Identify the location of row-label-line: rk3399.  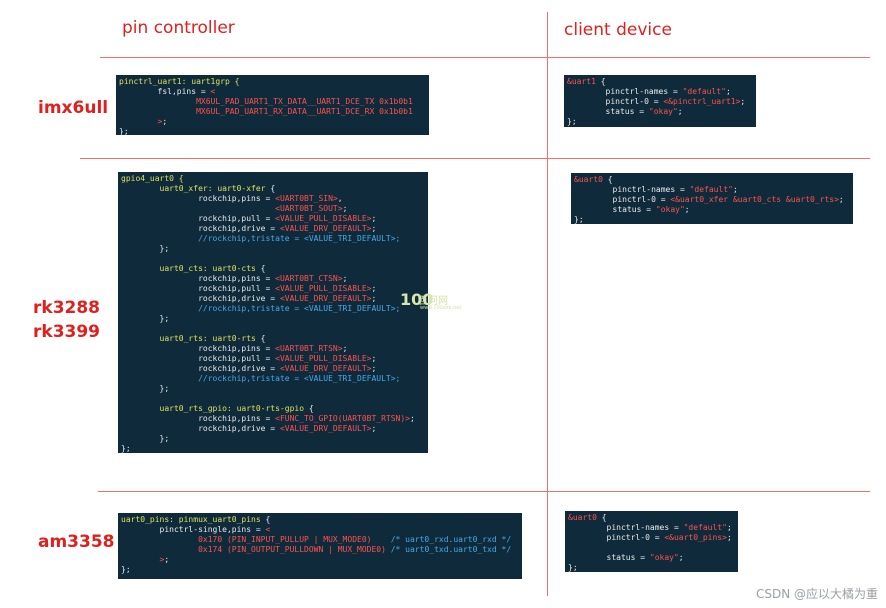
(67, 332).